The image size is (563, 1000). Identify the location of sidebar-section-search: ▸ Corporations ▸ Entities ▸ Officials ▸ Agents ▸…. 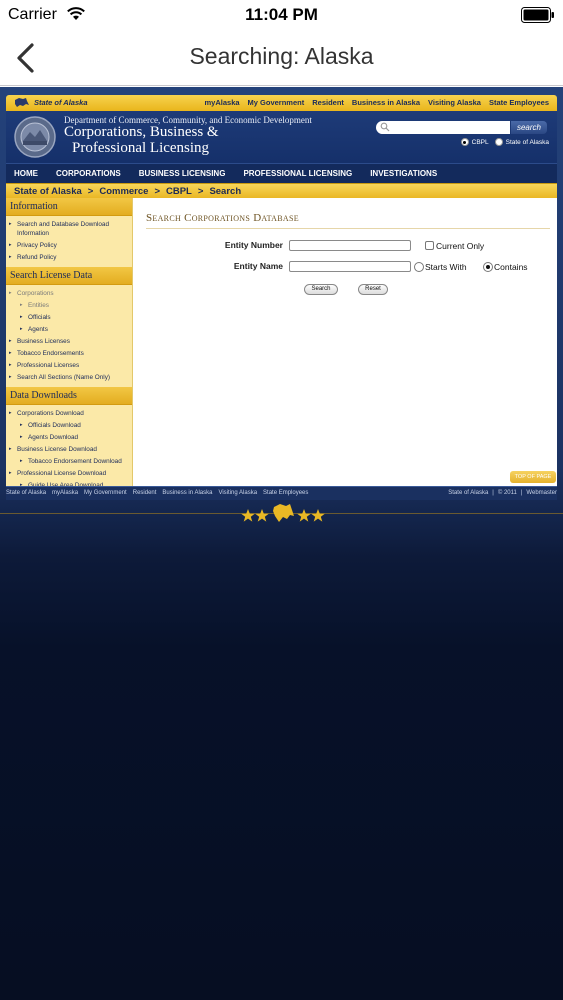
(69, 336).